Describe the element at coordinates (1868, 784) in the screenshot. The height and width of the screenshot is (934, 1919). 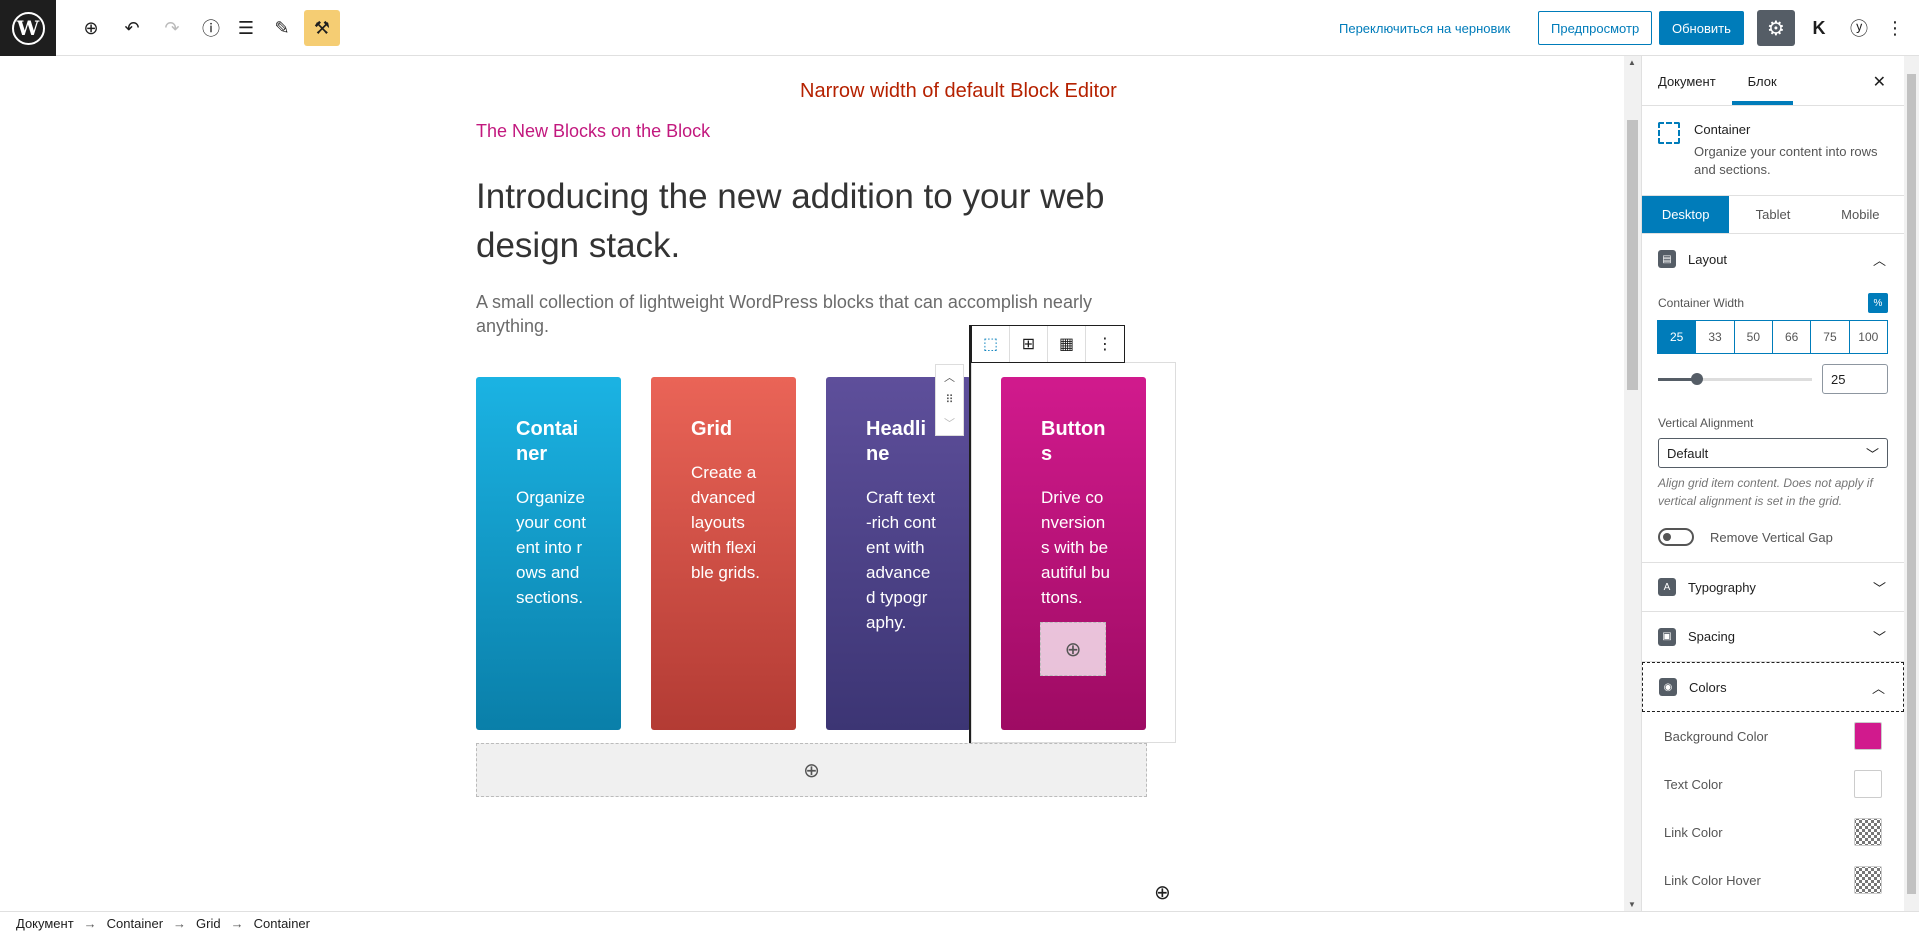
I see `text-color-swatch` at that location.